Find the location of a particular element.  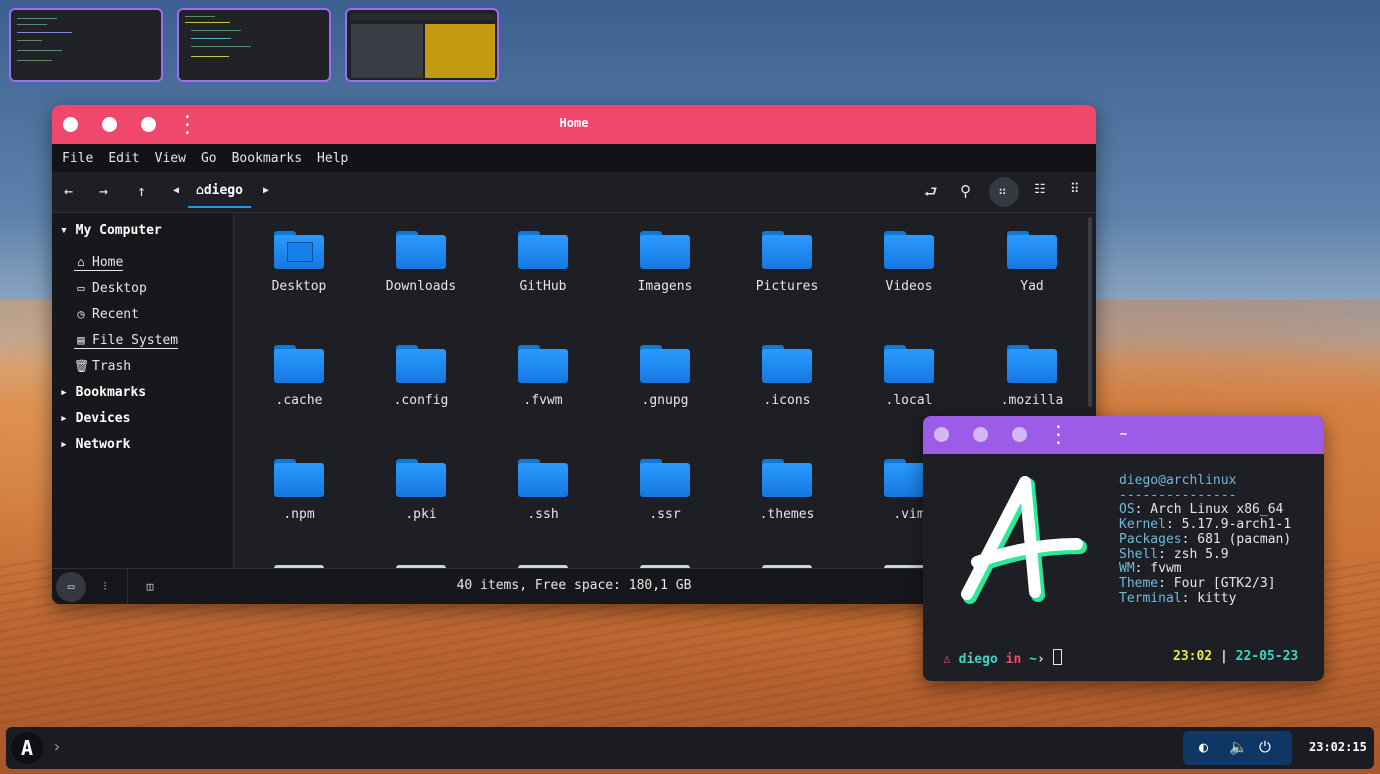

folder-item: Pictures is located at coordinates (787, 262).